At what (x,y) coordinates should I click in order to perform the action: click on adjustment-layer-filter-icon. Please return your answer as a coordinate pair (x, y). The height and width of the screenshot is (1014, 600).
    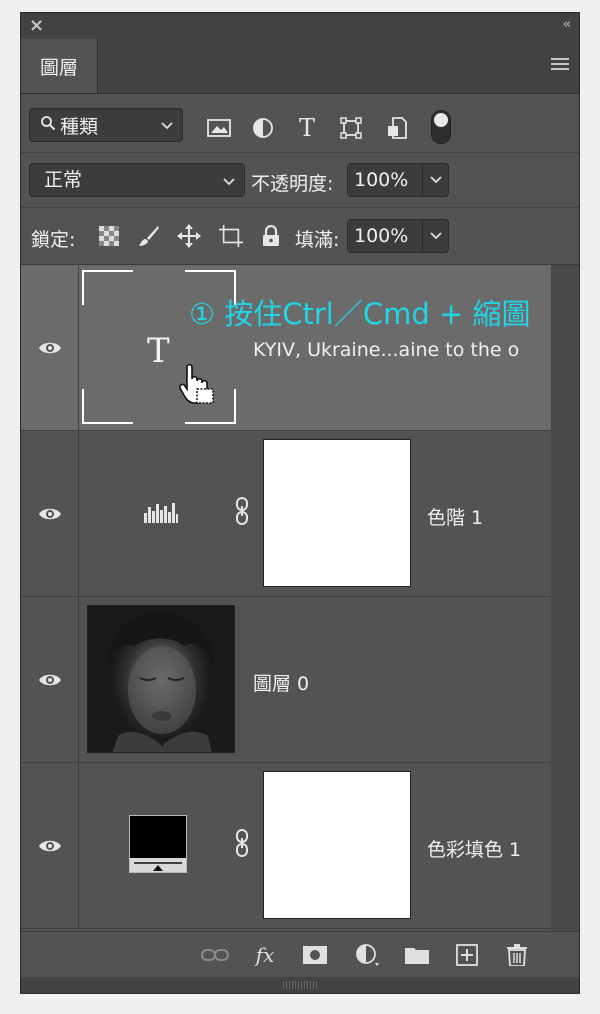
    Looking at the image, I should click on (263, 128).